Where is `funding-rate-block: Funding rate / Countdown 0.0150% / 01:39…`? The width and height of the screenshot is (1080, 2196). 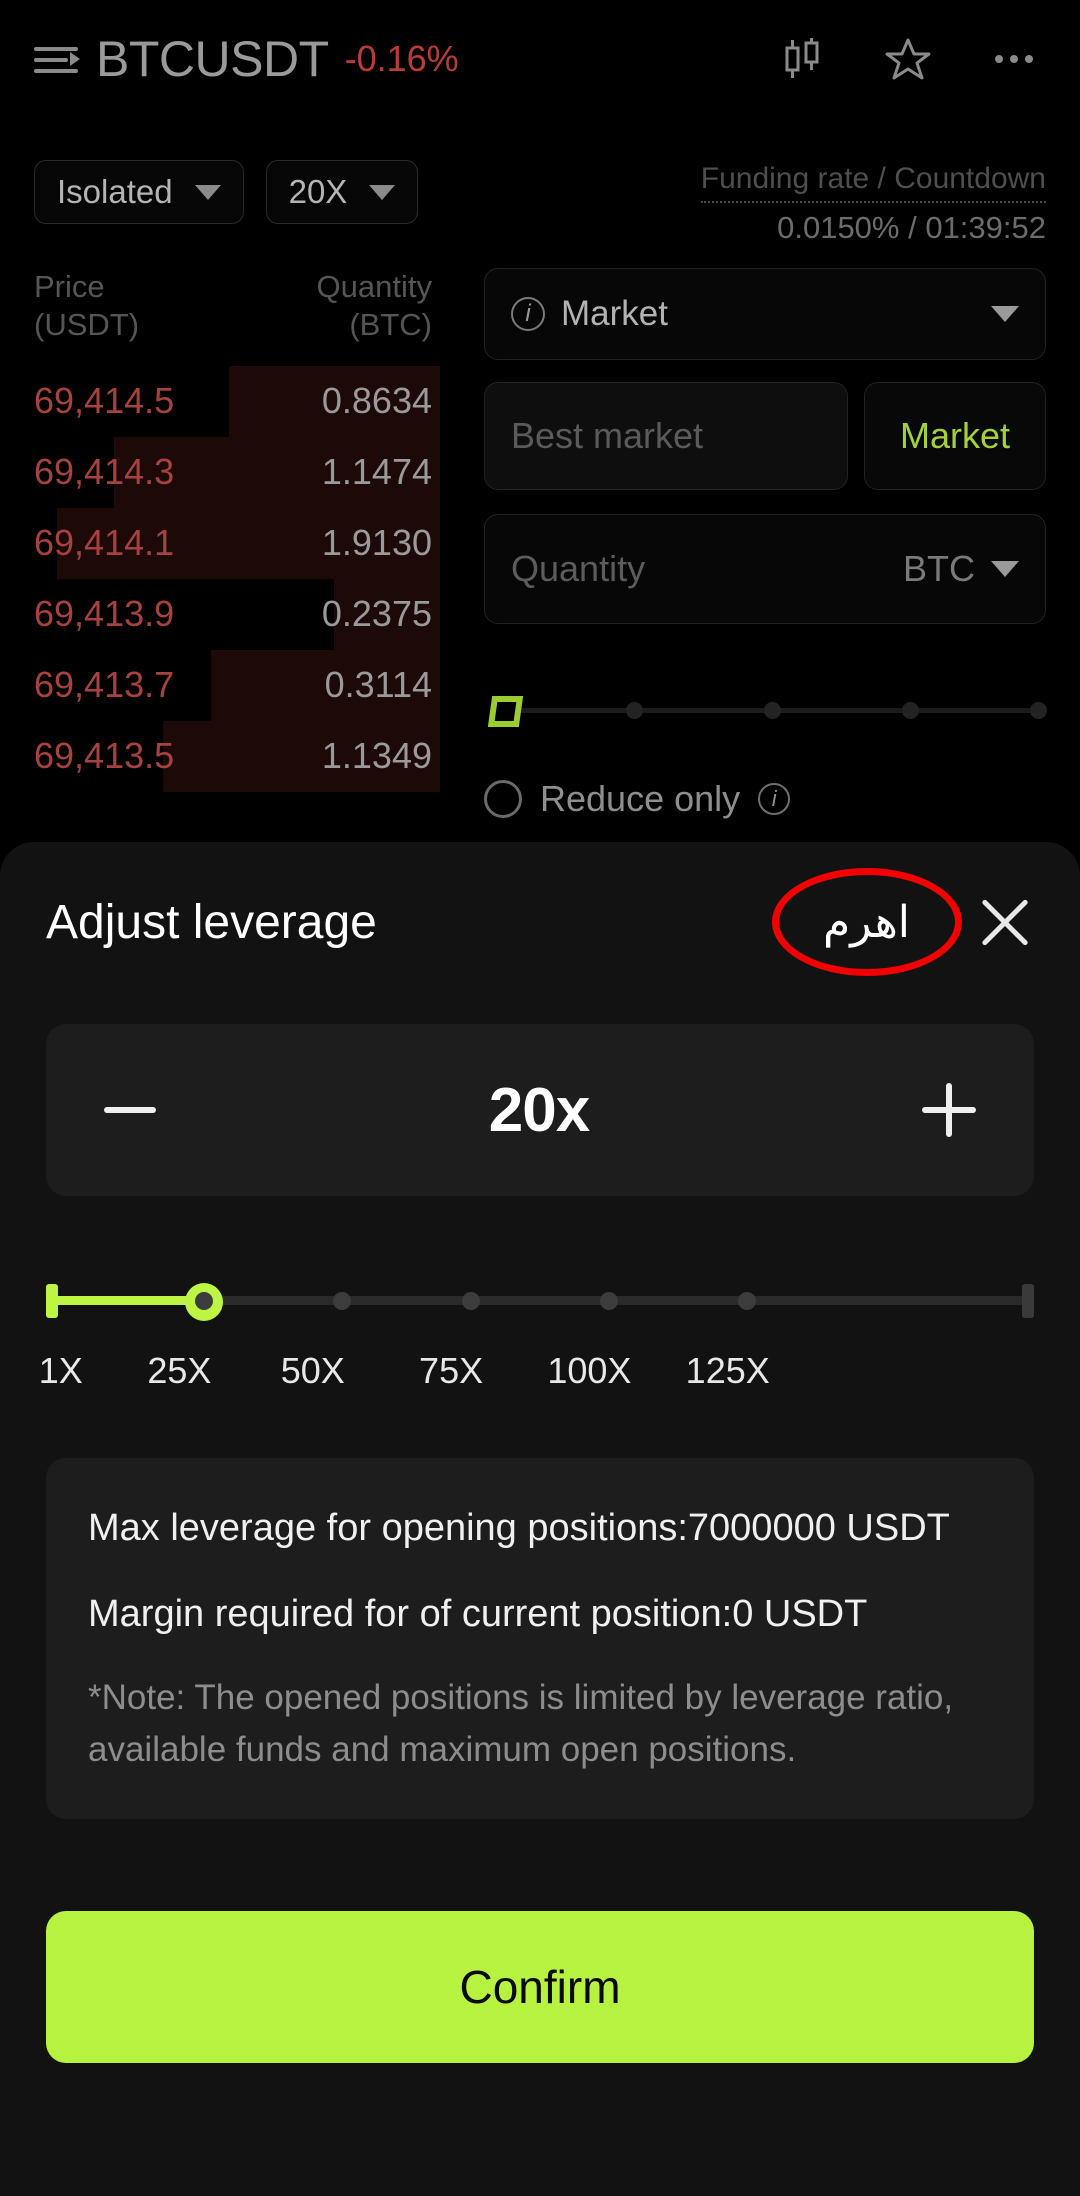 funding-rate-block: Funding rate / Countdown 0.0150% / 01:39… is located at coordinates (873, 203).